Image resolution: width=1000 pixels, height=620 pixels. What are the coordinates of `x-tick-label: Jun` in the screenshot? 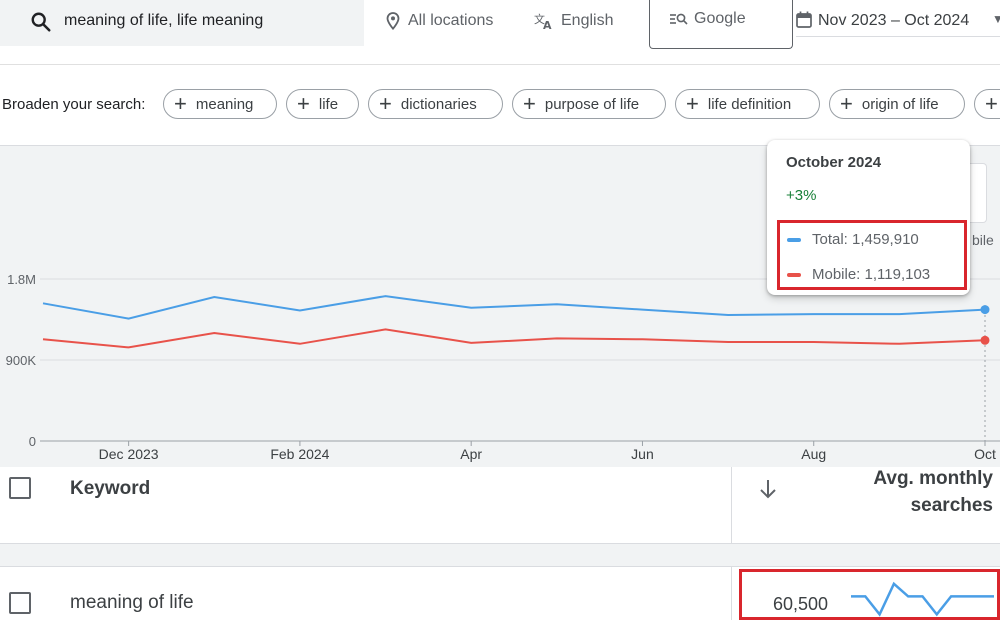 It's located at (642, 454).